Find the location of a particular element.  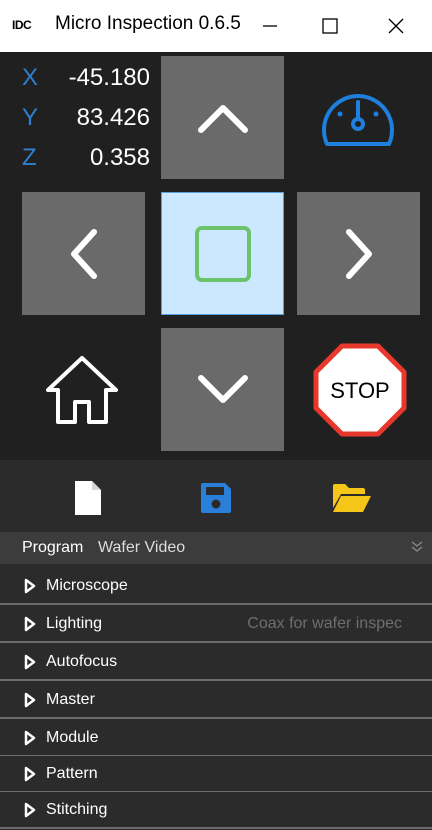

chevron-down-icon is located at coordinates (222, 388).